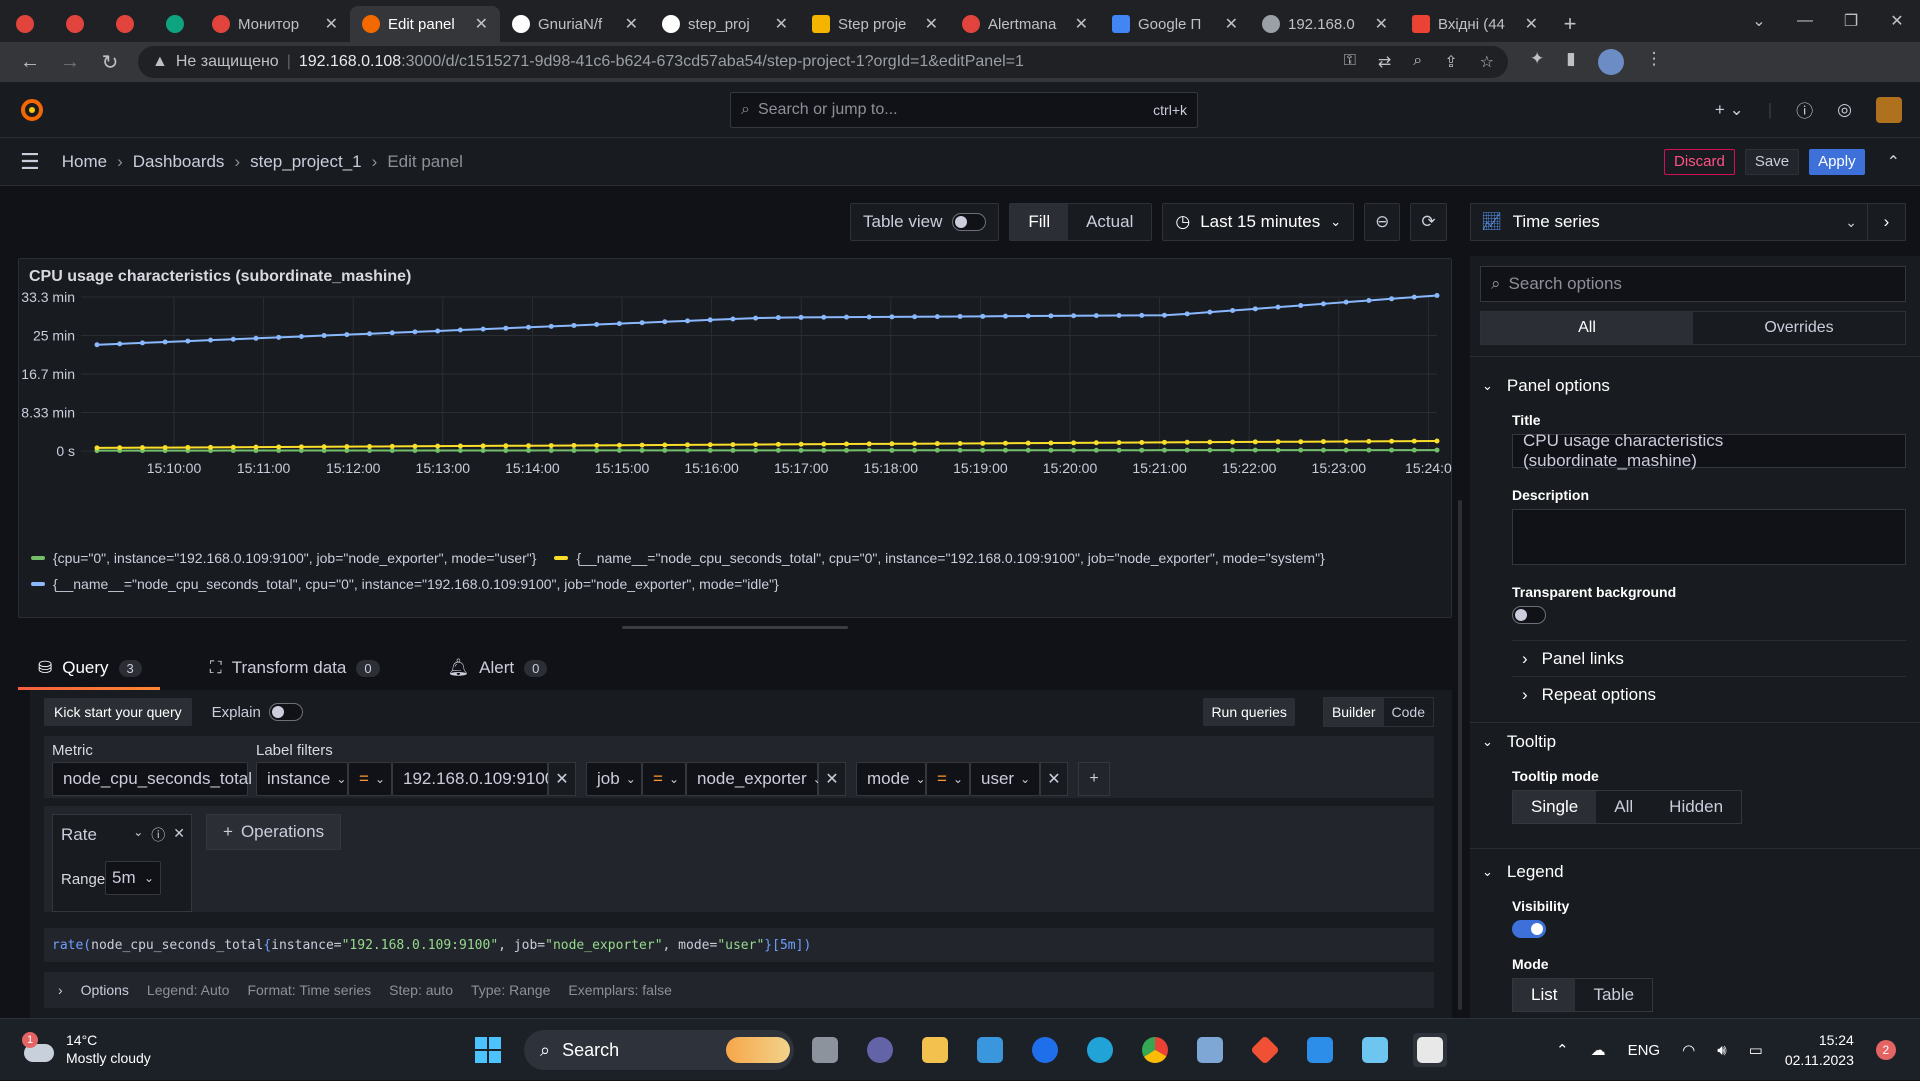 This screenshot has height=1081, width=1920. What do you see at coordinates (488, 1050) in the screenshot?
I see `start-button` at bounding box center [488, 1050].